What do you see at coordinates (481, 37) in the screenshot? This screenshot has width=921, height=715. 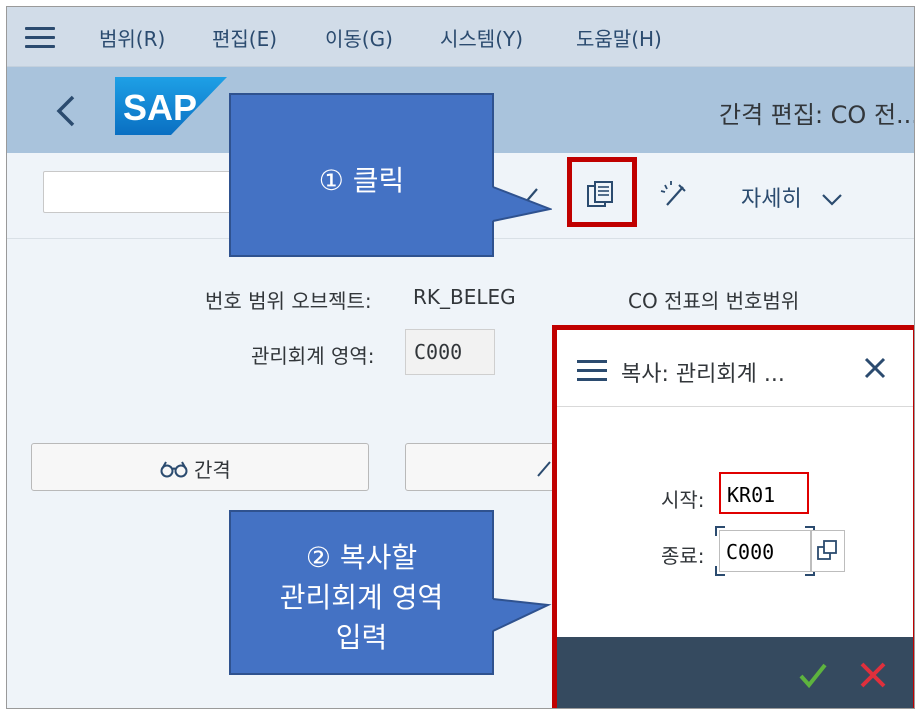 I see `menu-item-system: 시스템(Y)` at bounding box center [481, 37].